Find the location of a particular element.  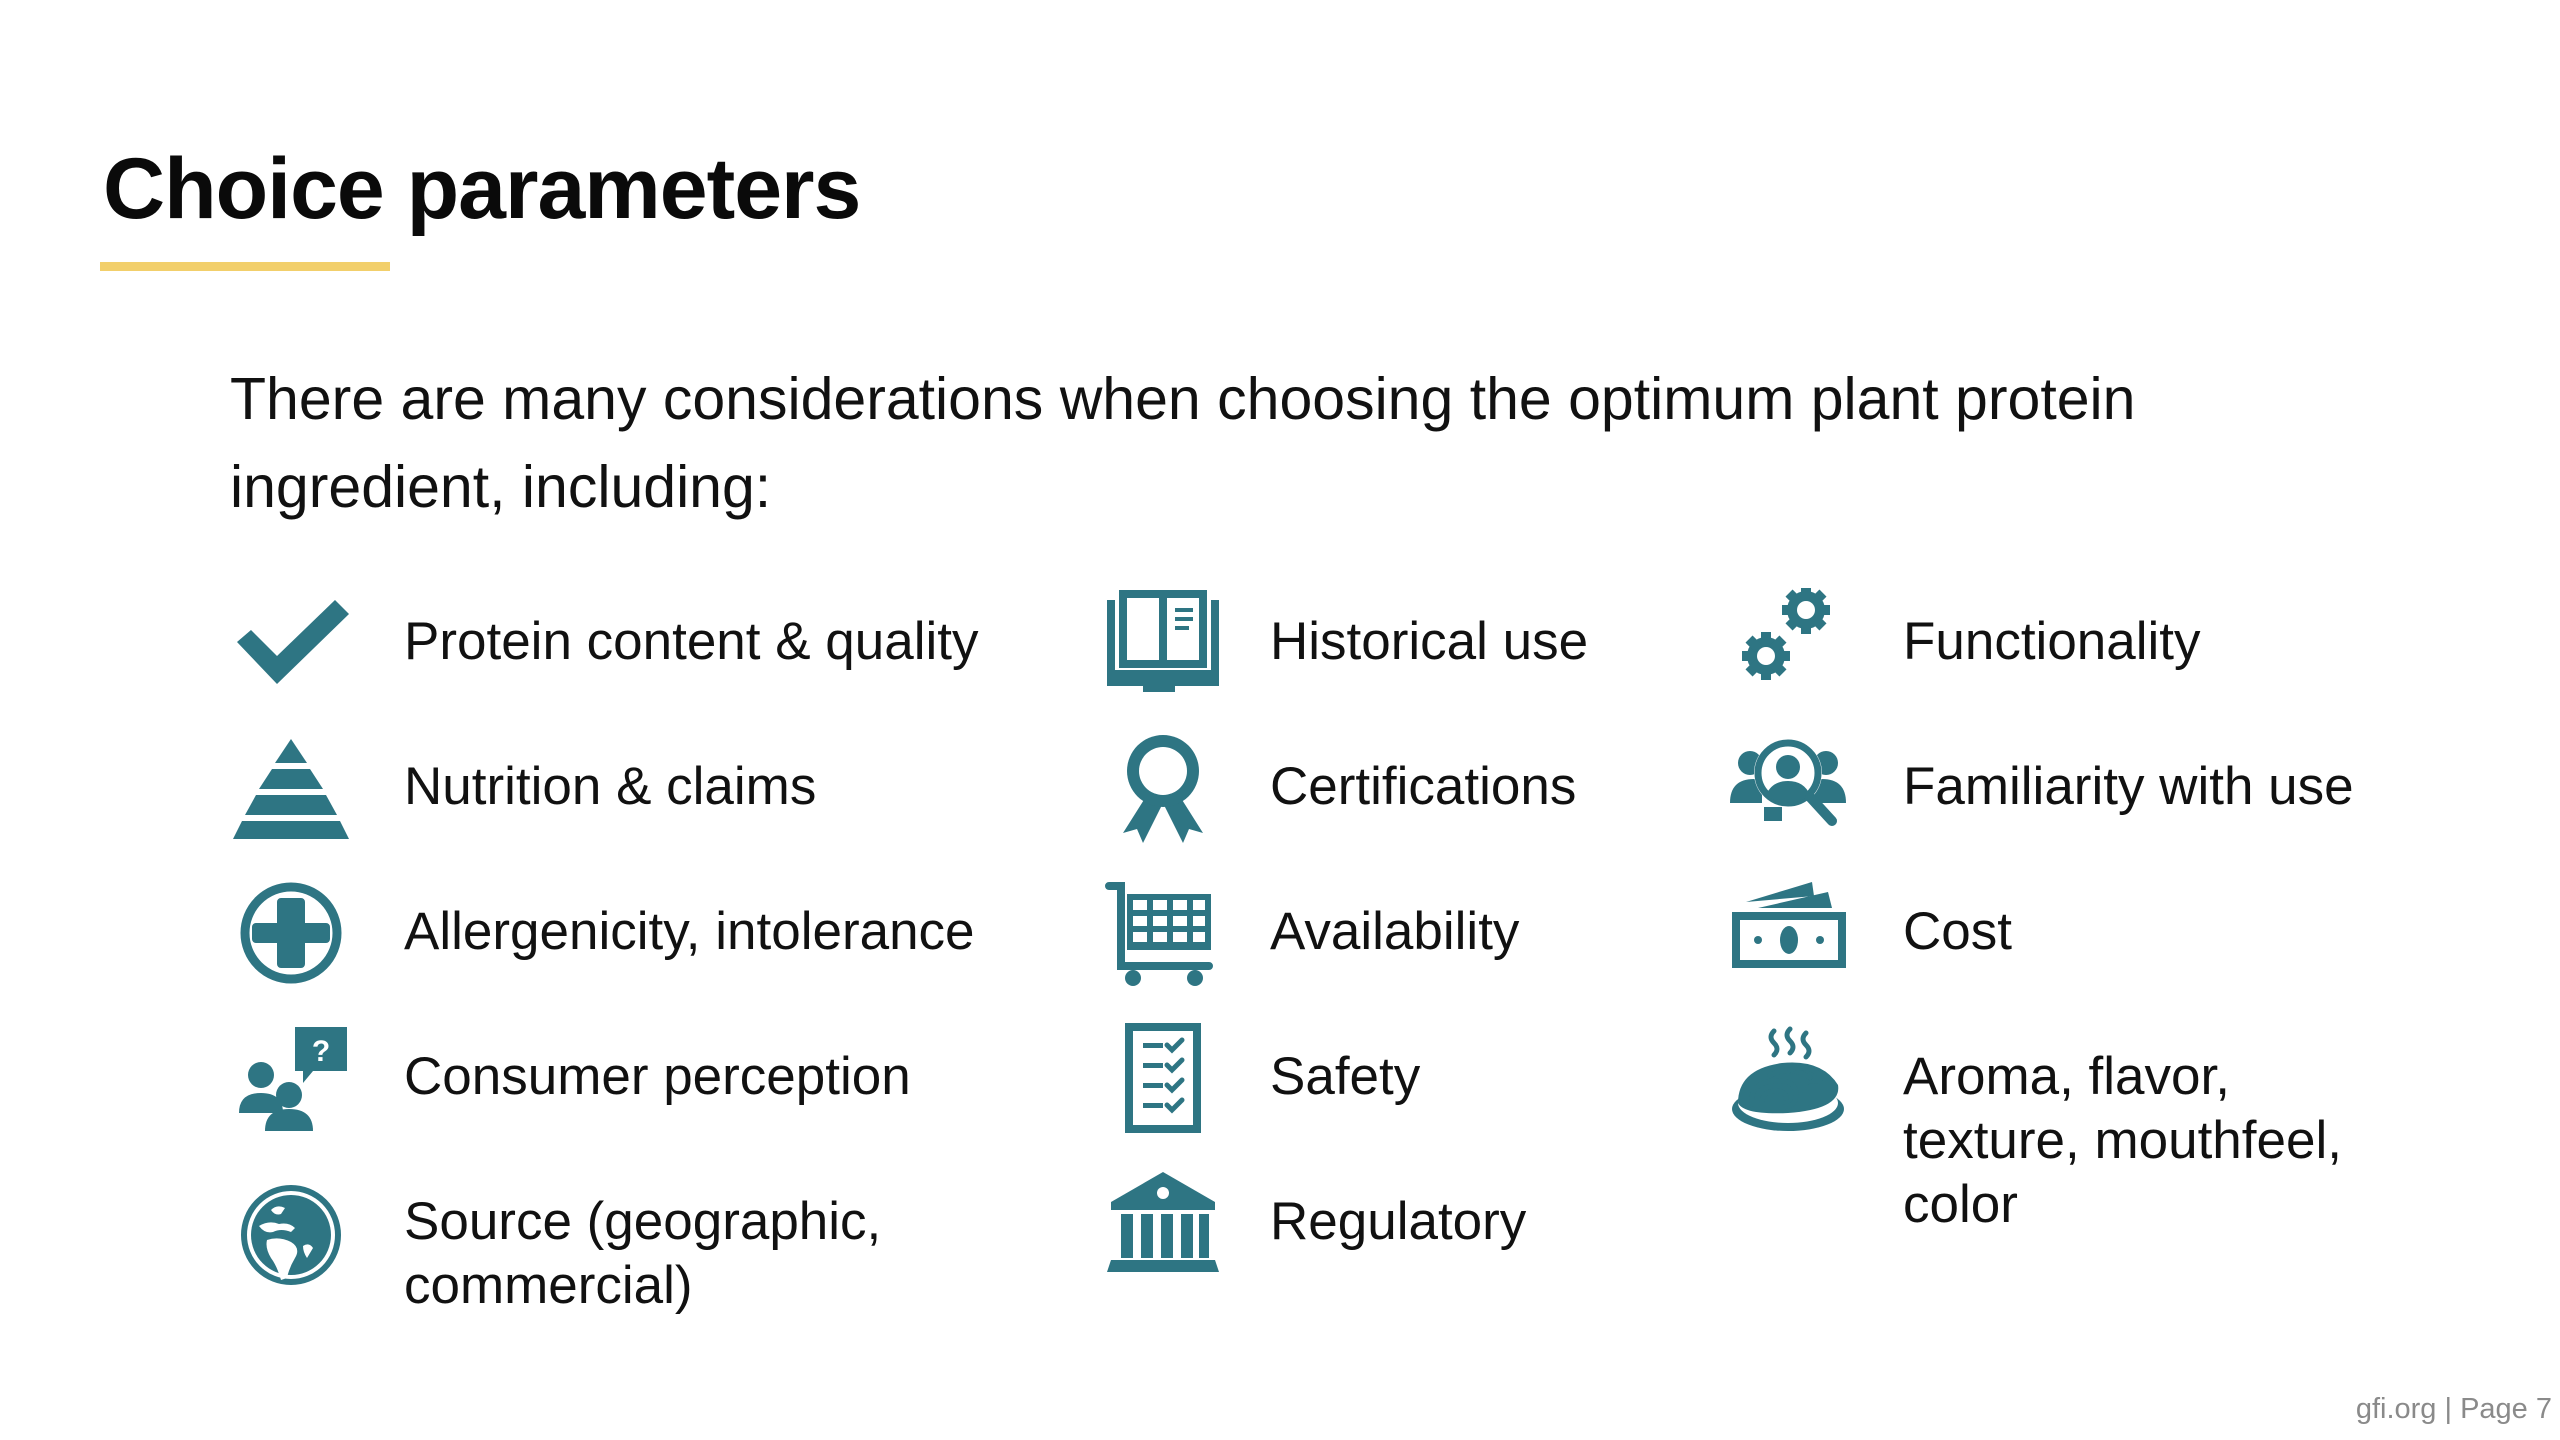

award-ribbon-icon is located at coordinates (1163, 788).